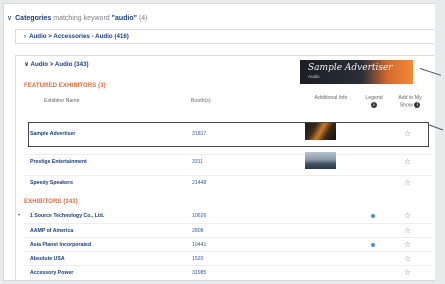 Image resolution: width=445 pixels, height=284 pixels. Describe the element at coordinates (124, 18) in the screenshot. I see `category-header-keyword: "audio"` at that location.